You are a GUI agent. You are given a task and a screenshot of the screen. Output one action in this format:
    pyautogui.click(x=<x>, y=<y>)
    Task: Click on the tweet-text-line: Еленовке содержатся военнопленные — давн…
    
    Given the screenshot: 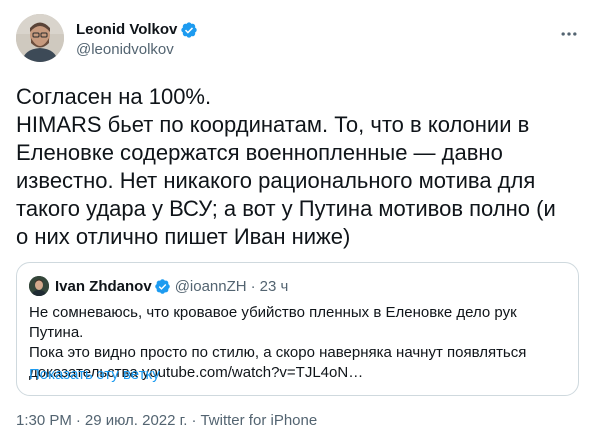 What is the action you would take?
    pyautogui.click(x=259, y=152)
    